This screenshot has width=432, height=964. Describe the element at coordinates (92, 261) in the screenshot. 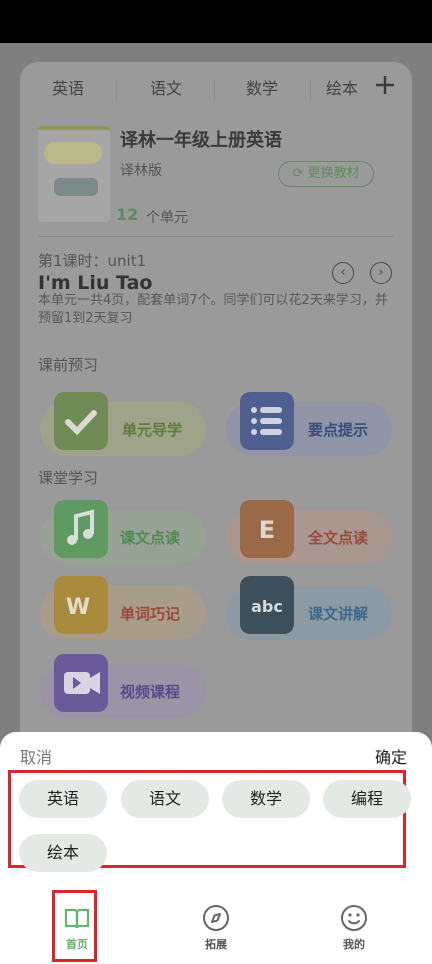

I see `lesson-label: 第1课时：unit1` at that location.